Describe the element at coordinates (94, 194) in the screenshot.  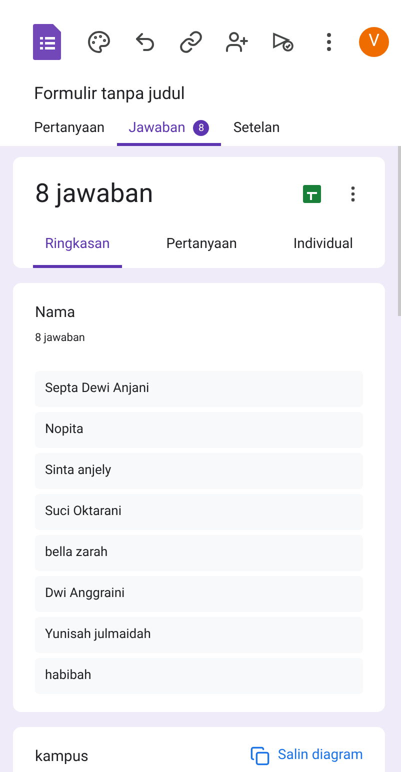
I see `response-count-title: 8 jawaban` at that location.